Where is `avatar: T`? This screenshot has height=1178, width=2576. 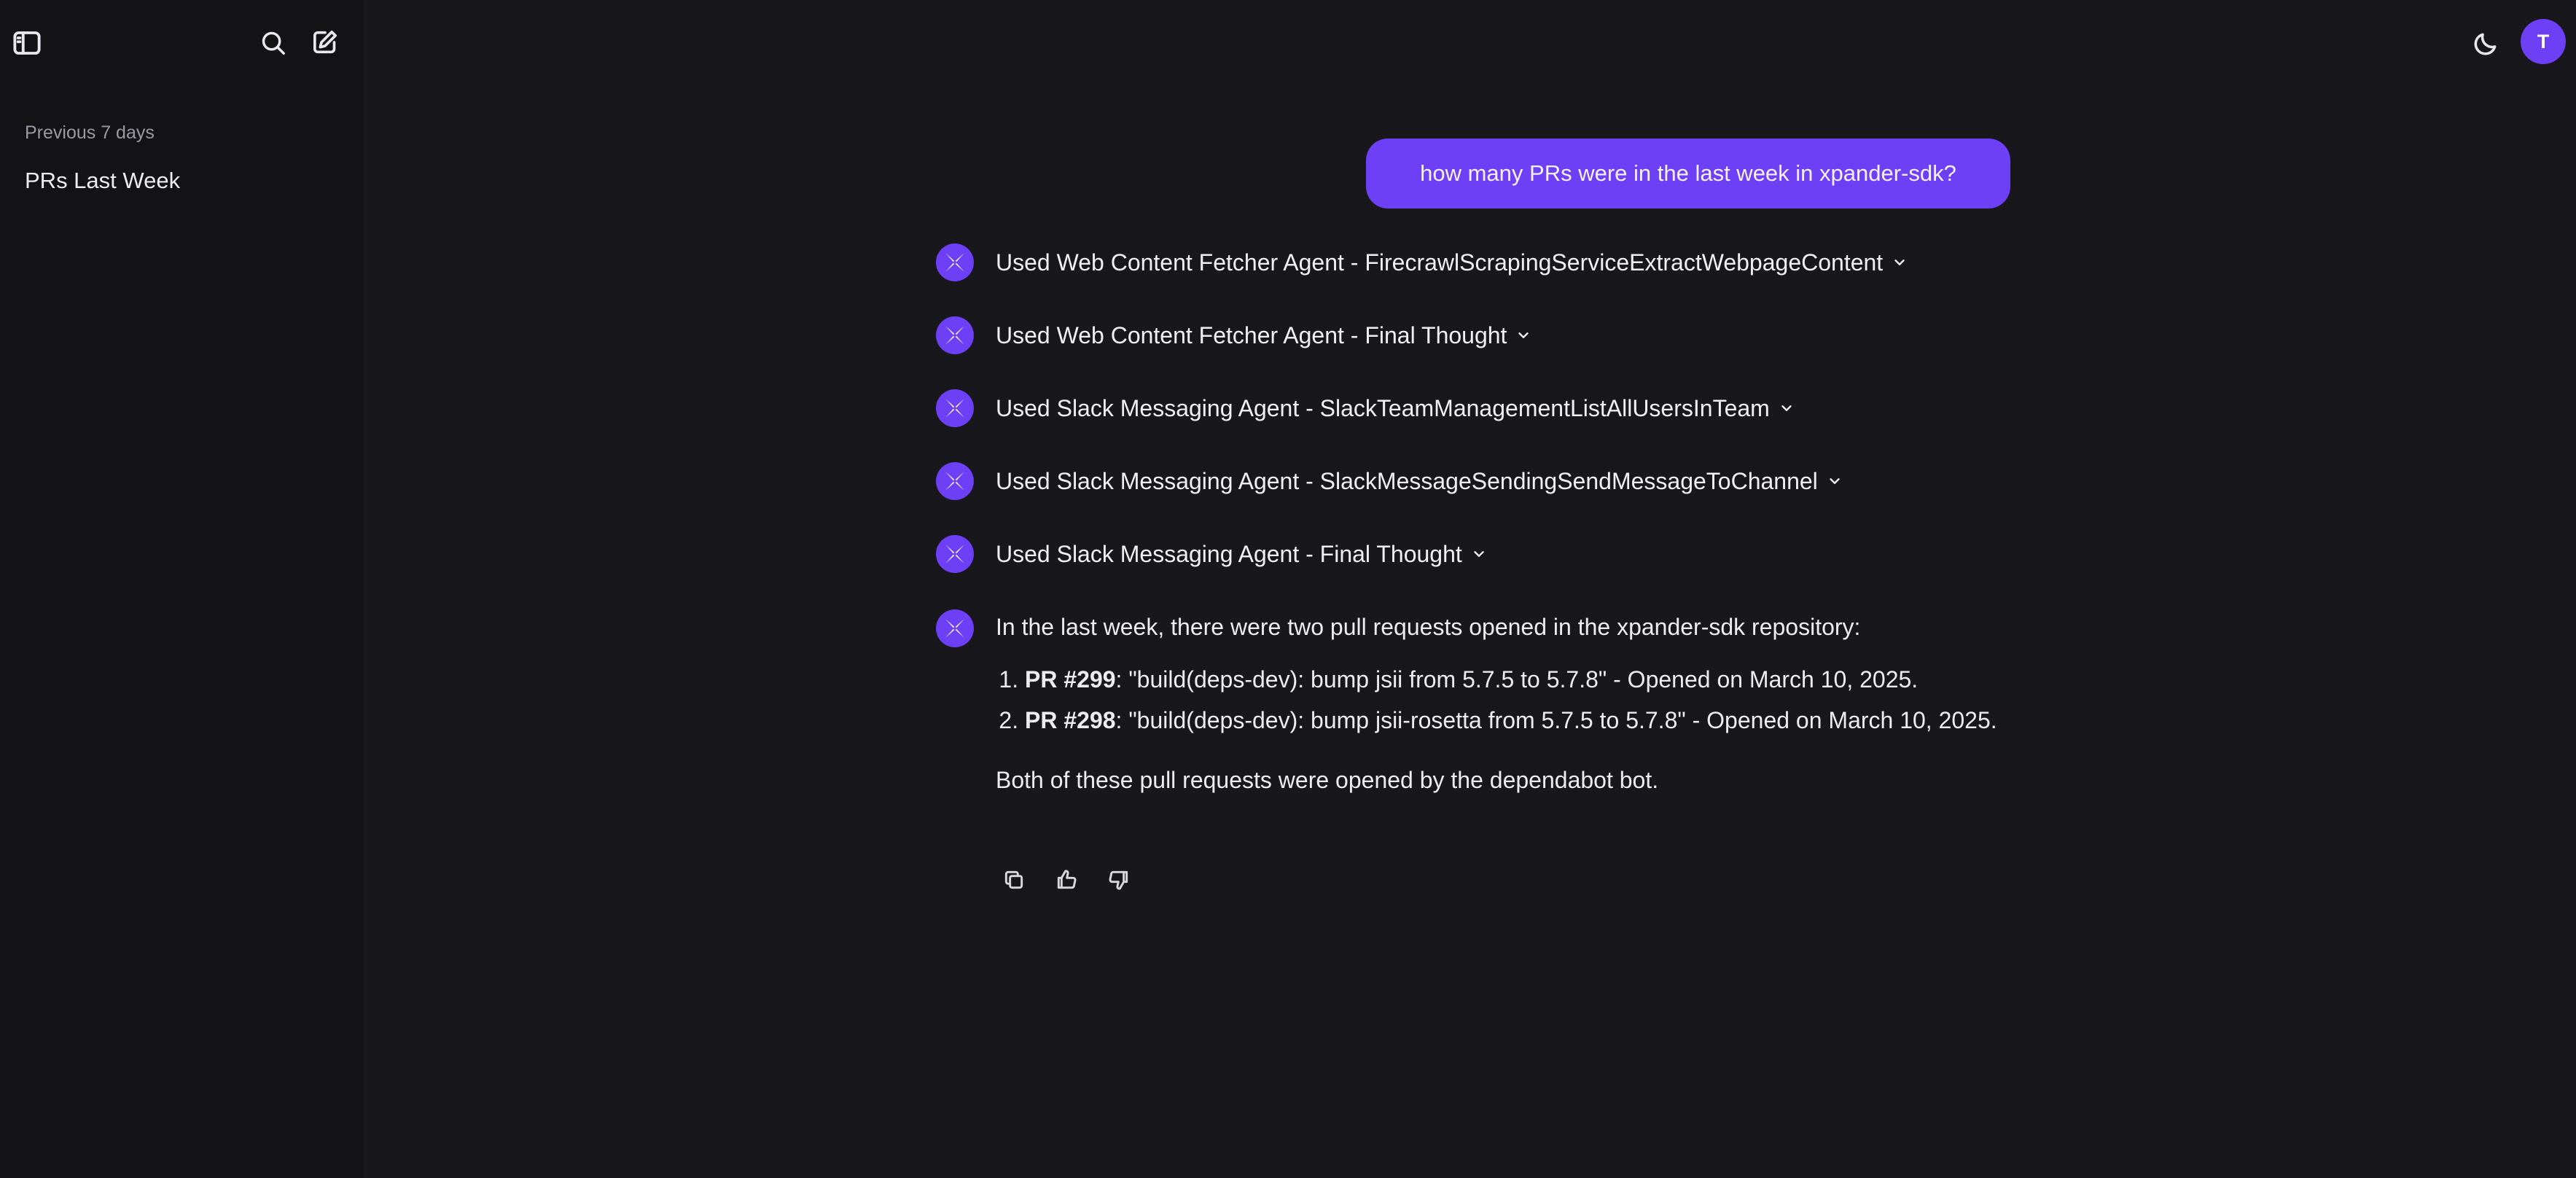
avatar: T is located at coordinates (2543, 41).